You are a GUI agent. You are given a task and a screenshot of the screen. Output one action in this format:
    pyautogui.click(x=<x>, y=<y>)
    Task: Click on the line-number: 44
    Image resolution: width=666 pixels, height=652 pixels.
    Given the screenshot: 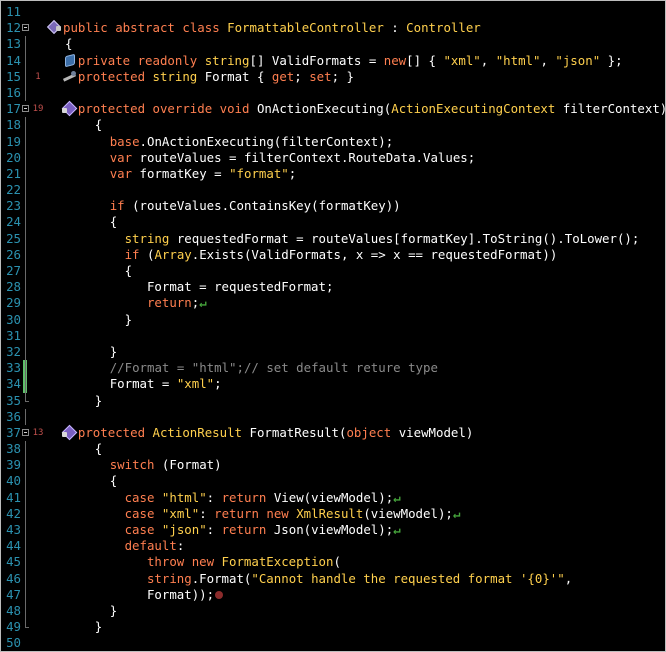 What is the action you would take?
    pyautogui.click(x=13, y=546)
    